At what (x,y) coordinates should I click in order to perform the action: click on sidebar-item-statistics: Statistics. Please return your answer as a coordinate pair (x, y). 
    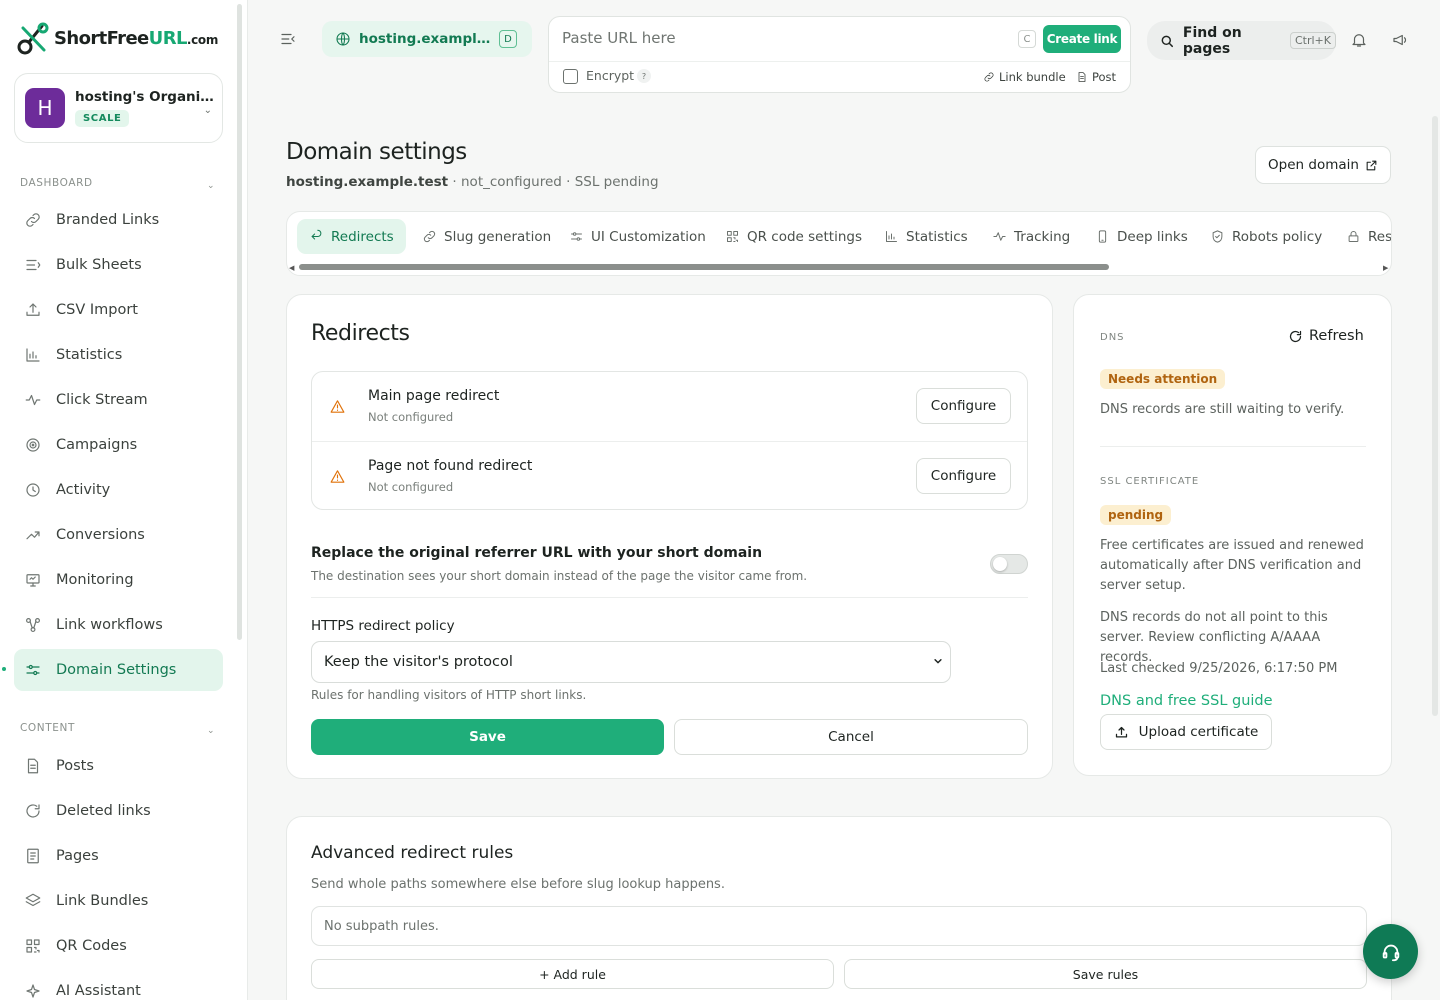
    Looking at the image, I should click on (118, 355).